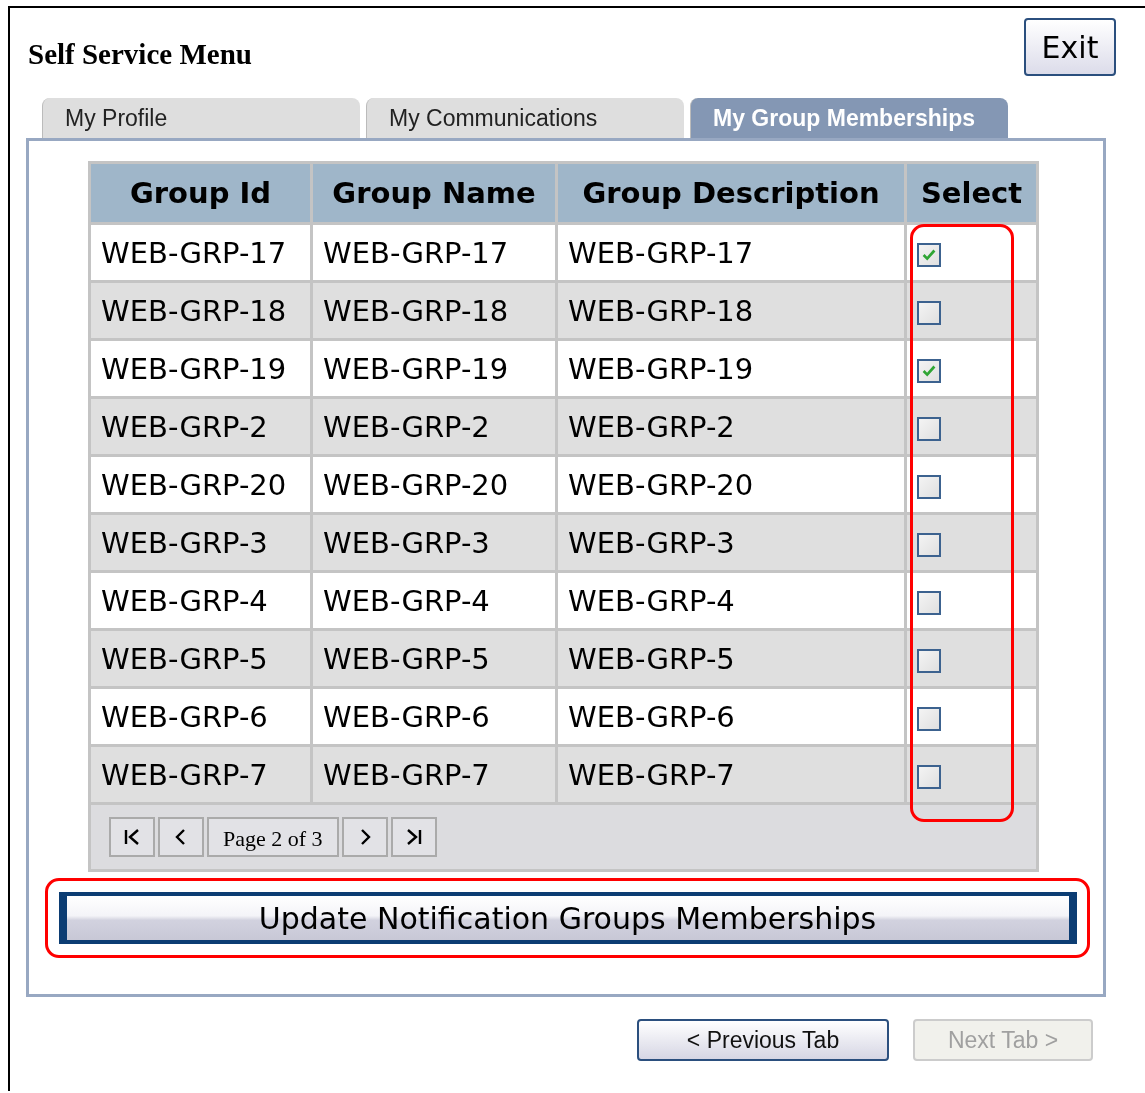  Describe the element at coordinates (731, 193) in the screenshot. I see `column-header: Group Description` at that location.